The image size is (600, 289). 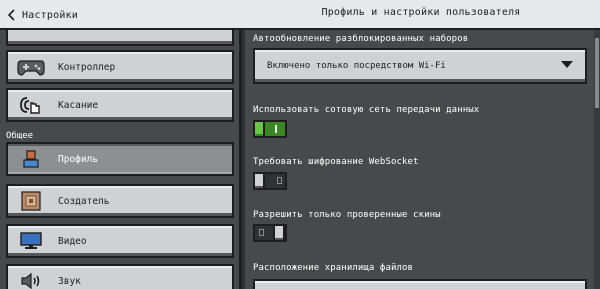 I want to click on auto-update-label: Автообновление разблокированных наборов, so click(x=361, y=39).